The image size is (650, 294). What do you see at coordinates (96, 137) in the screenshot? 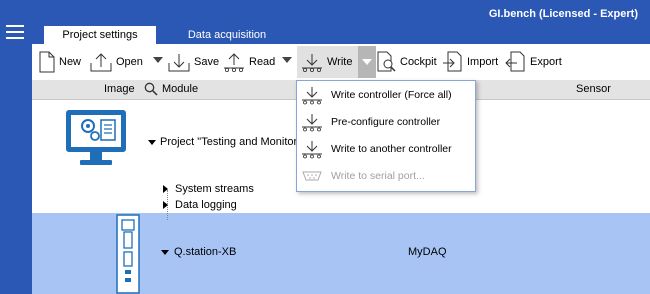
I see `project-monitor-icon` at bounding box center [96, 137].